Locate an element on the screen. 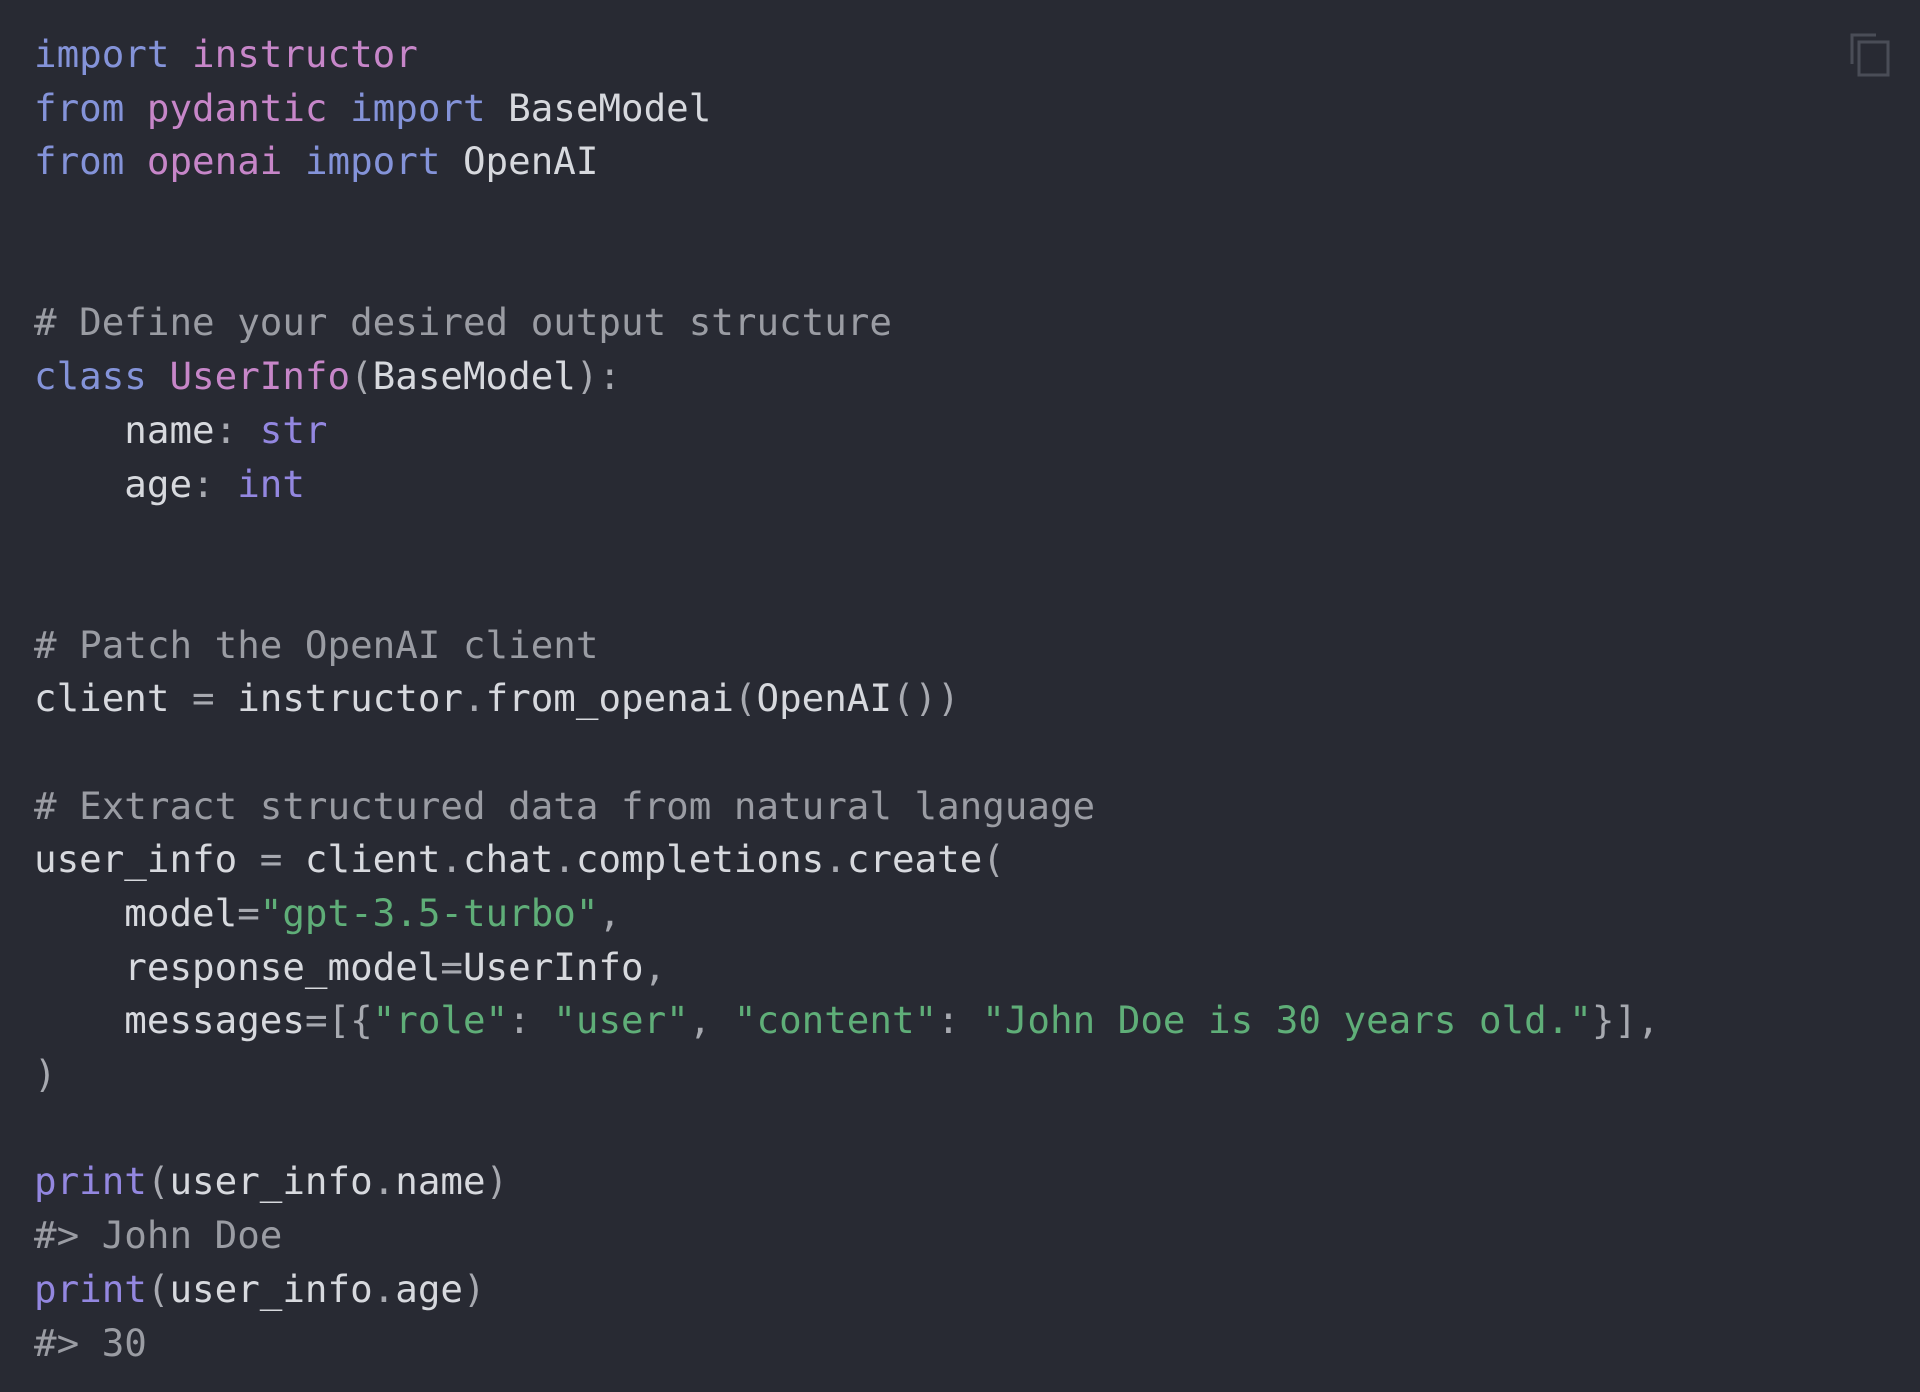 Image resolution: width=1920 pixels, height=1392 pixels. code-line: #> John Doe is located at coordinates (847, 1236).